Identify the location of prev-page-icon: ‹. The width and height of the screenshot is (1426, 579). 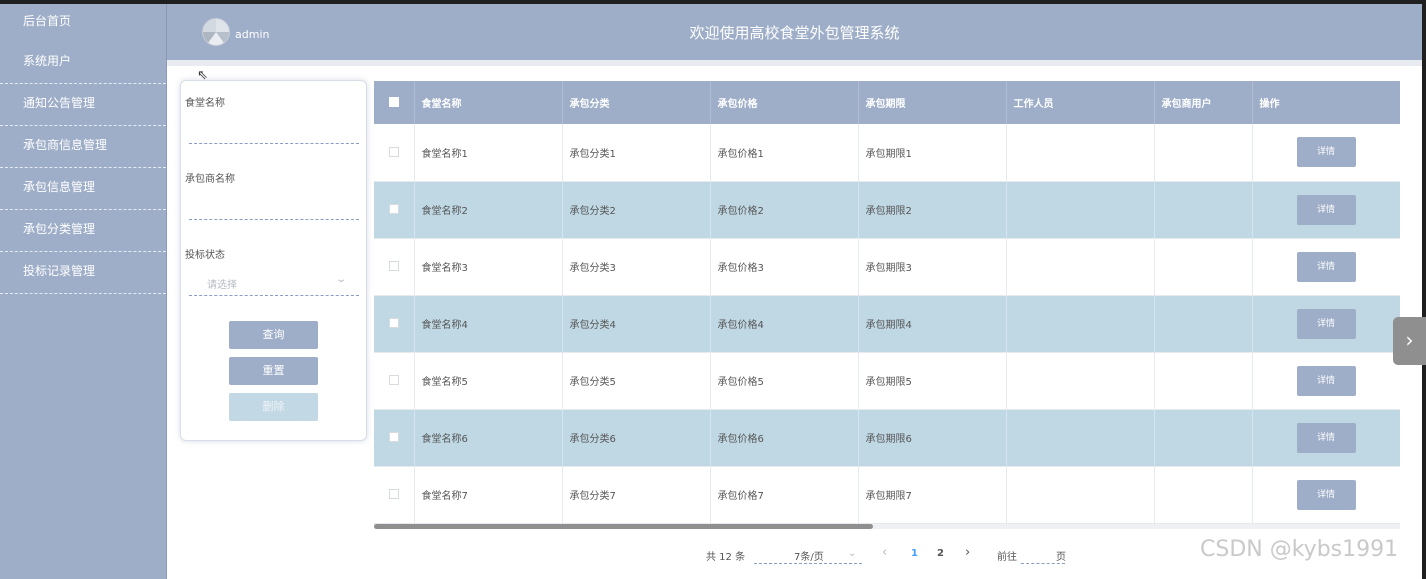
(884, 552).